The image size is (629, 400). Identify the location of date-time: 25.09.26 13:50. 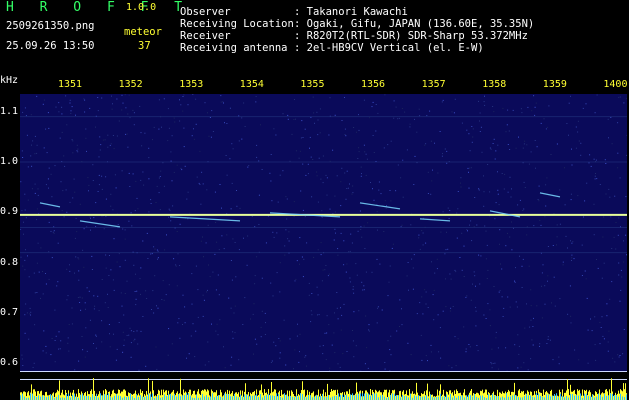
(50, 46).